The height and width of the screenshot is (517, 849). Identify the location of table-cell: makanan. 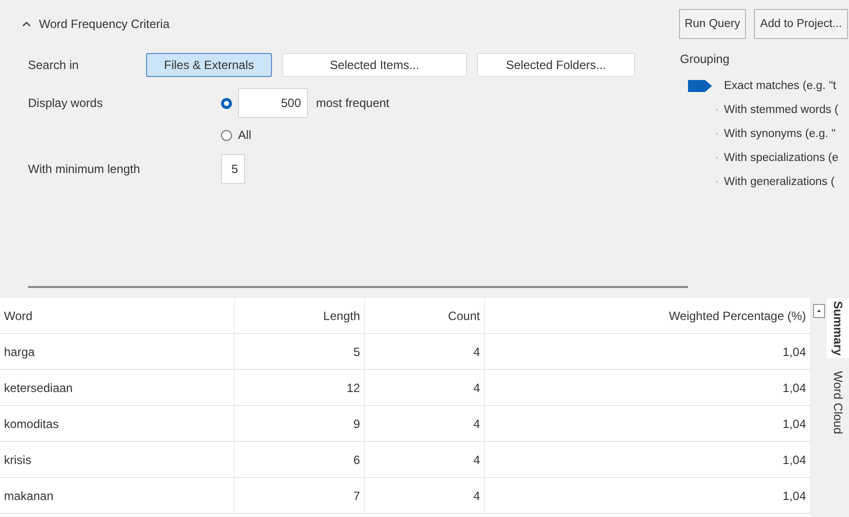
(117, 496).